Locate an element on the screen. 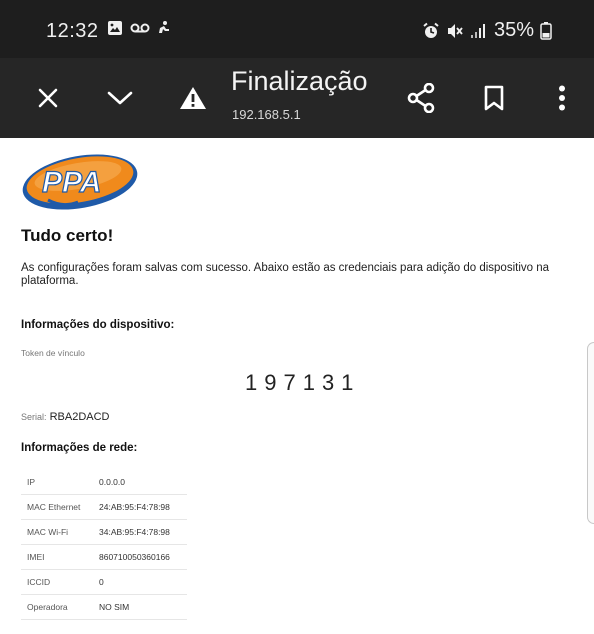  svg-text: PPA is located at coordinates (71, 182).